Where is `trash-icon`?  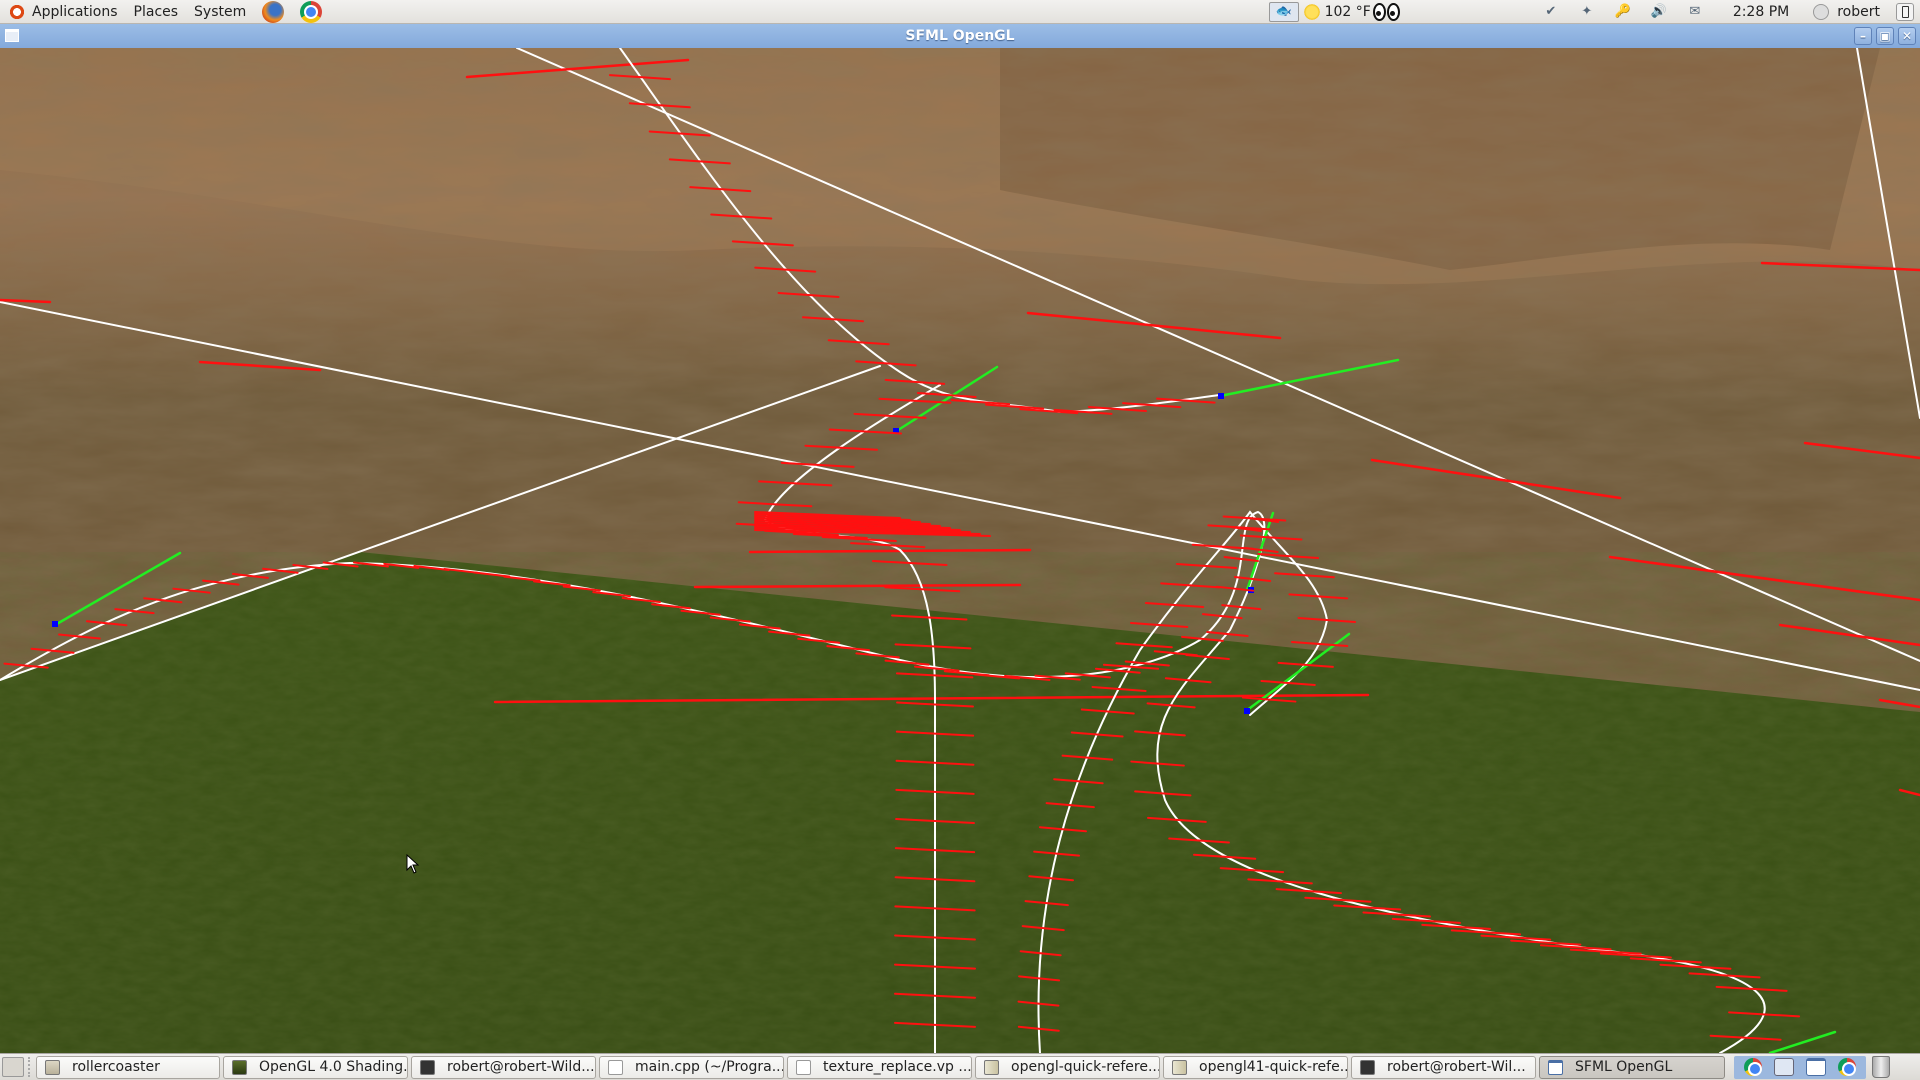 trash-icon is located at coordinates (1881, 1067).